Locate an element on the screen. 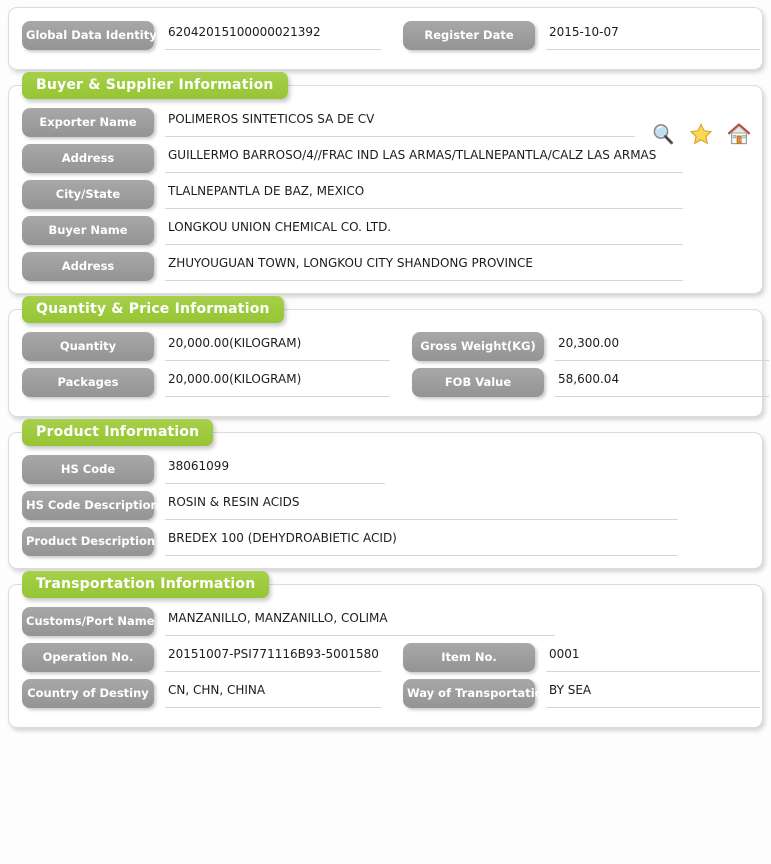 The height and width of the screenshot is (864, 771). way-of-transportation-label: Way of Transportation is located at coordinates (477, 693).